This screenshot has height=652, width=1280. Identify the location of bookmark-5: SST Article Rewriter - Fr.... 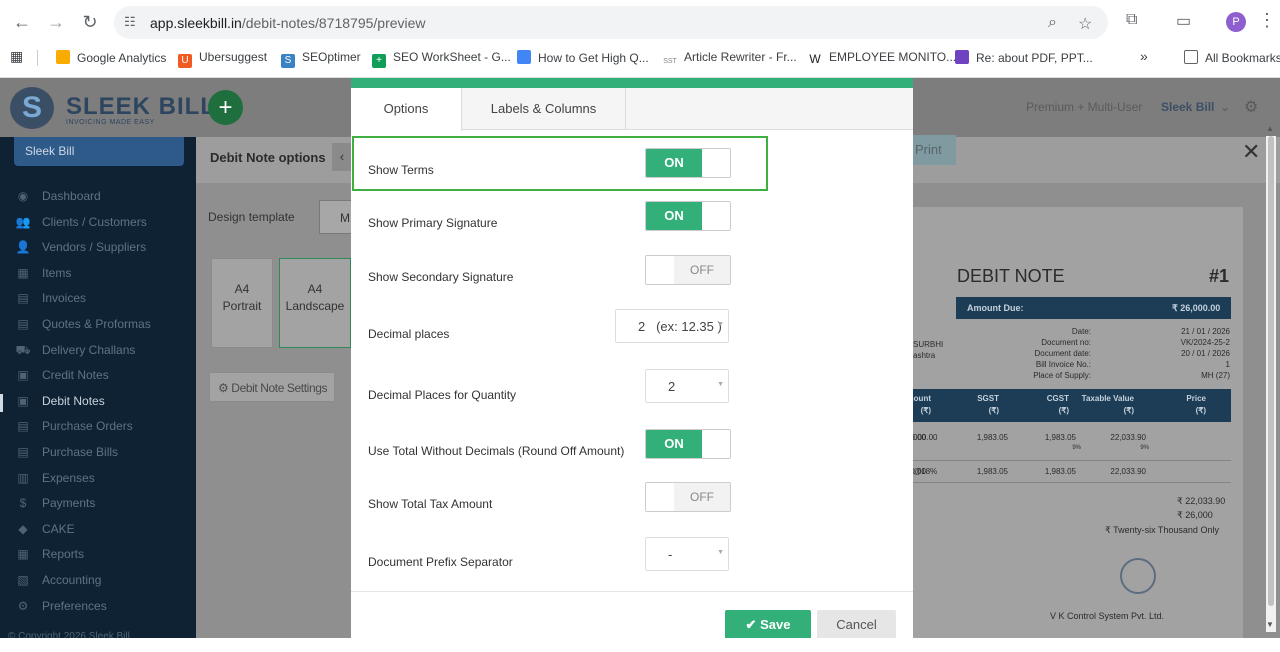
(730, 59).